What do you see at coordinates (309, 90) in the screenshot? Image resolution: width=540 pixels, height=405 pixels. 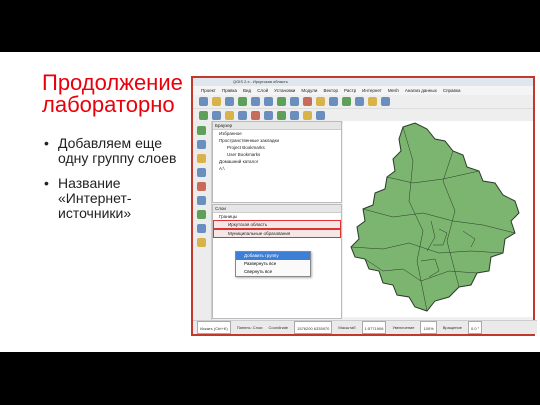 I see `menu-item: Модули` at bounding box center [309, 90].